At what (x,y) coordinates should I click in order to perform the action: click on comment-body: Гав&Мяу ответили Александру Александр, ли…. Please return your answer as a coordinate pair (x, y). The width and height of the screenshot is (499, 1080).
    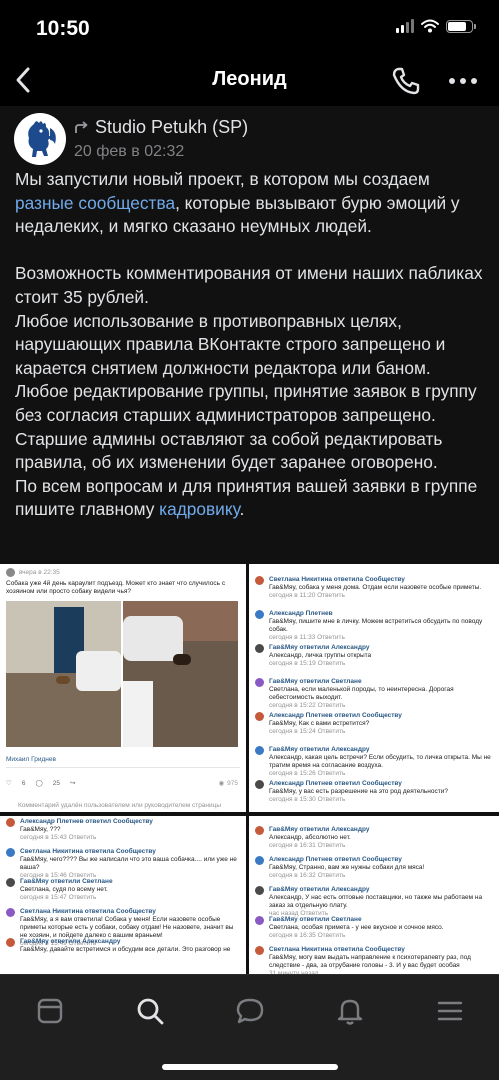
    Looking at the image, I should click on (320, 656).